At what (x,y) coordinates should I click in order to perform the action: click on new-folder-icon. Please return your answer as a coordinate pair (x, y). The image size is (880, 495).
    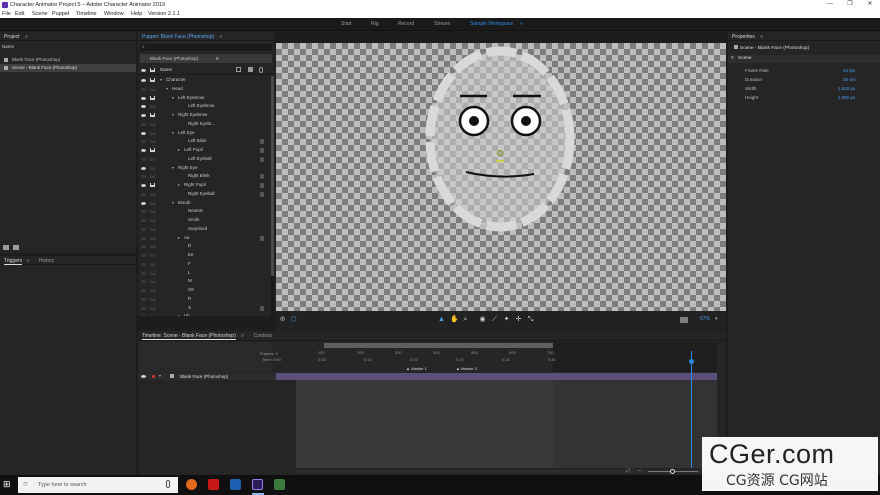
    Looking at the image, I should click on (6, 247).